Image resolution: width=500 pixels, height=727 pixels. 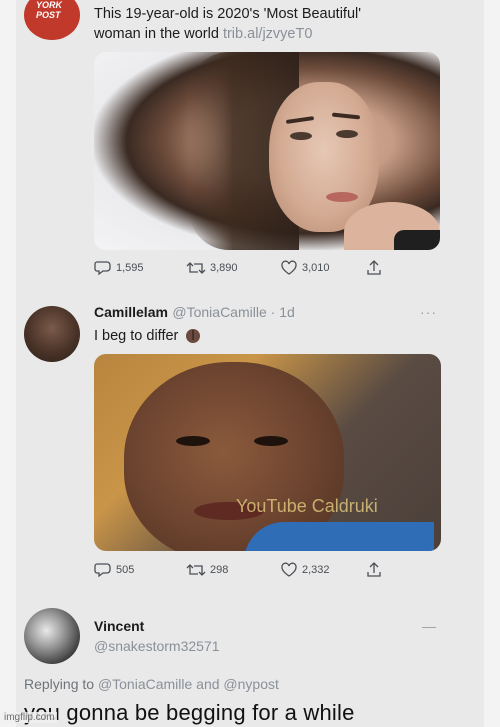 I want to click on shirt-shape, so click(x=339, y=536).